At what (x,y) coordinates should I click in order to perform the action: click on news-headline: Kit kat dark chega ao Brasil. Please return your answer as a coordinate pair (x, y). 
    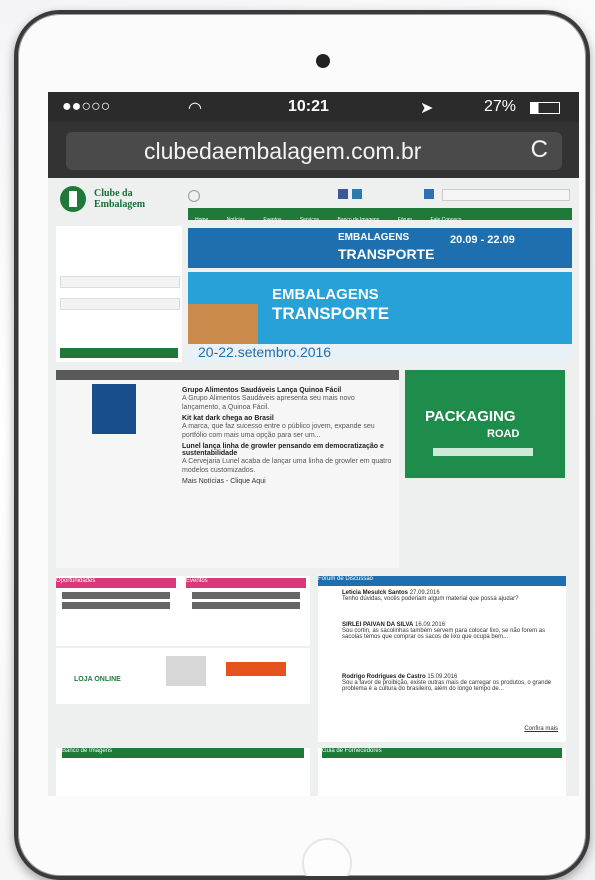
    Looking at the image, I should click on (287, 418).